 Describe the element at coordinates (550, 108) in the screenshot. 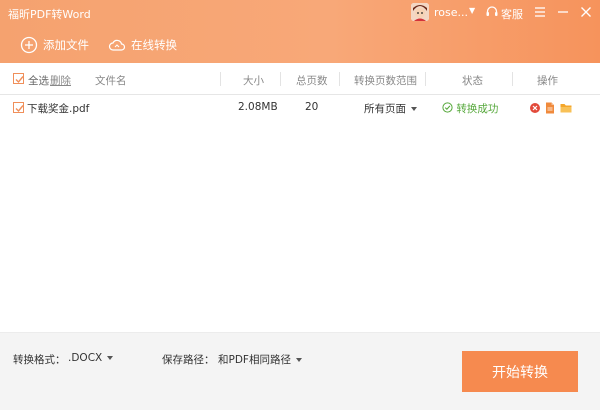

I see `open-document-icon` at that location.